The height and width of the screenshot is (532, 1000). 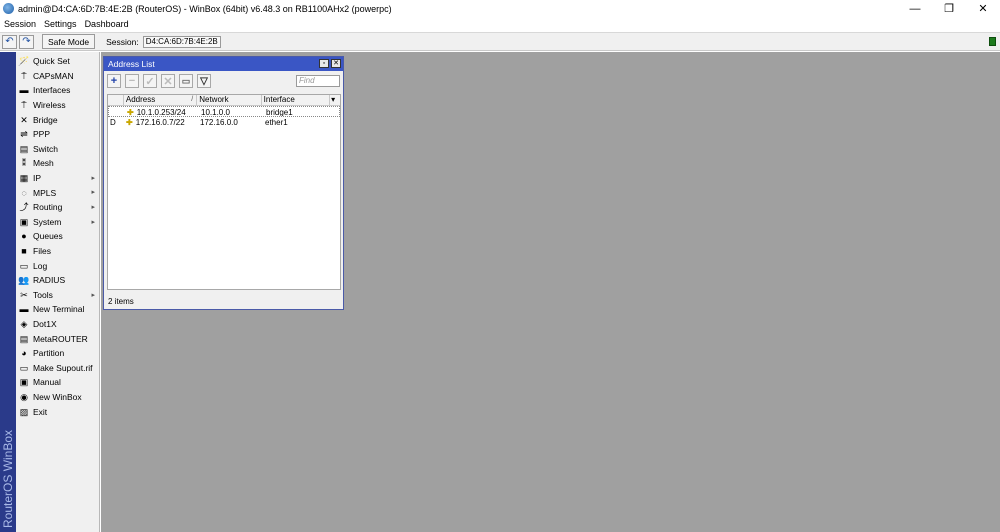 What do you see at coordinates (24, 382) in the screenshot?
I see `manual-icon: ▣` at bounding box center [24, 382].